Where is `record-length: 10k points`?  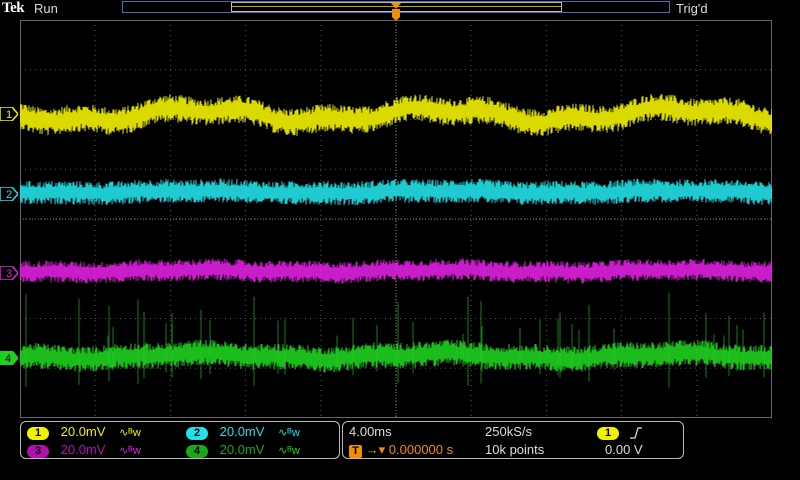 record-length: 10k points is located at coordinates (515, 449).